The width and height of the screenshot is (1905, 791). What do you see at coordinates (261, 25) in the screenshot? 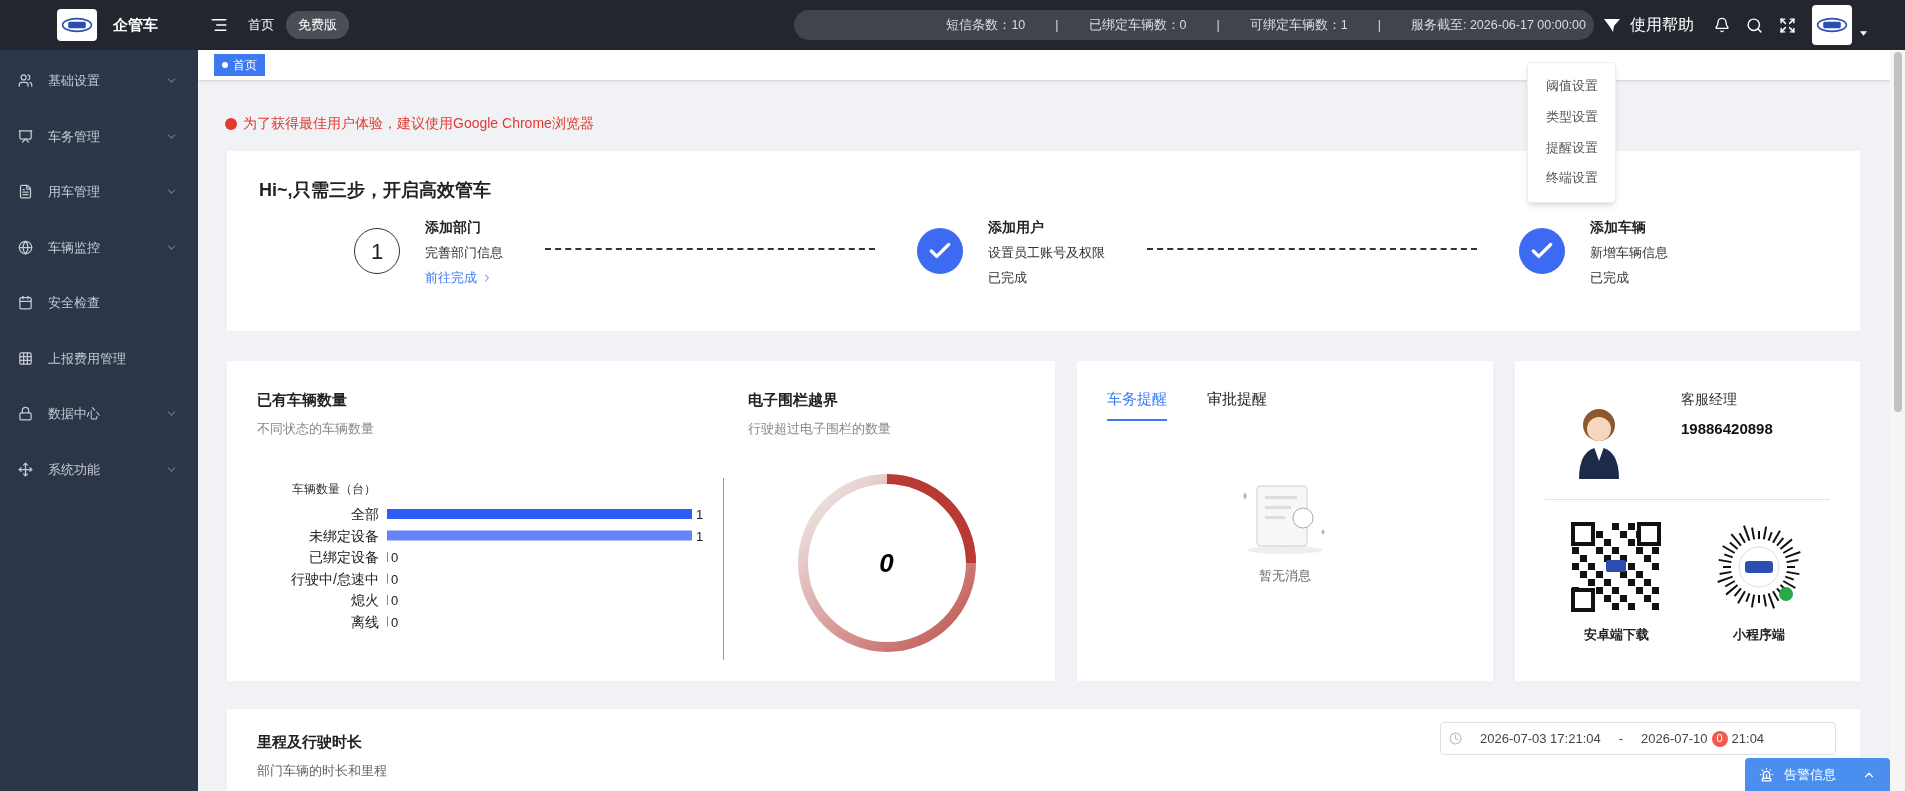
I see `home-link: 首页` at bounding box center [261, 25].